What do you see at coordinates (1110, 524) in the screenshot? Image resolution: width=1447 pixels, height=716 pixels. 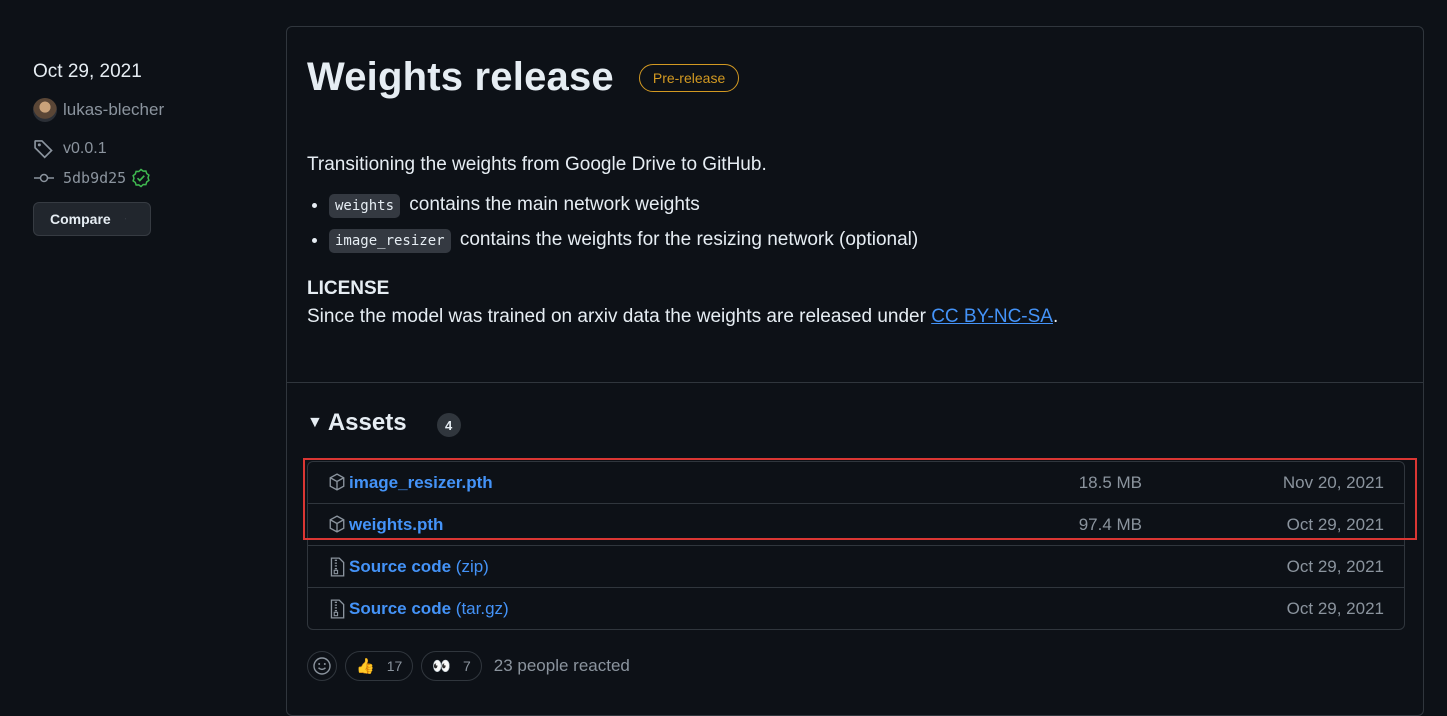 I see `asset-size: 97.4 MB` at bounding box center [1110, 524].